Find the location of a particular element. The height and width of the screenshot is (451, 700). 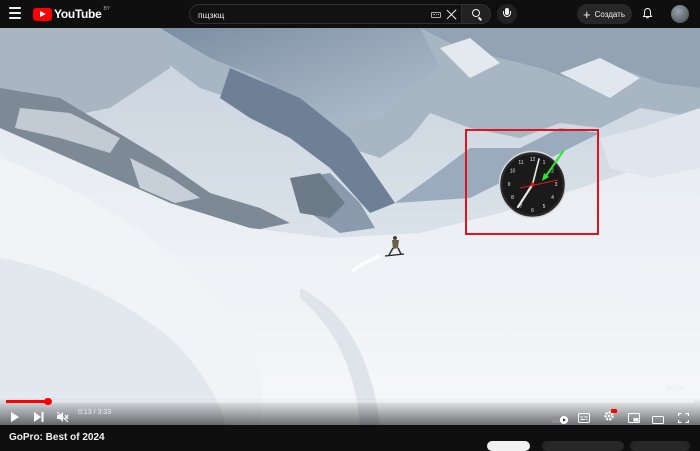

youtube-logo: YouTube BY is located at coordinates (72, 13).